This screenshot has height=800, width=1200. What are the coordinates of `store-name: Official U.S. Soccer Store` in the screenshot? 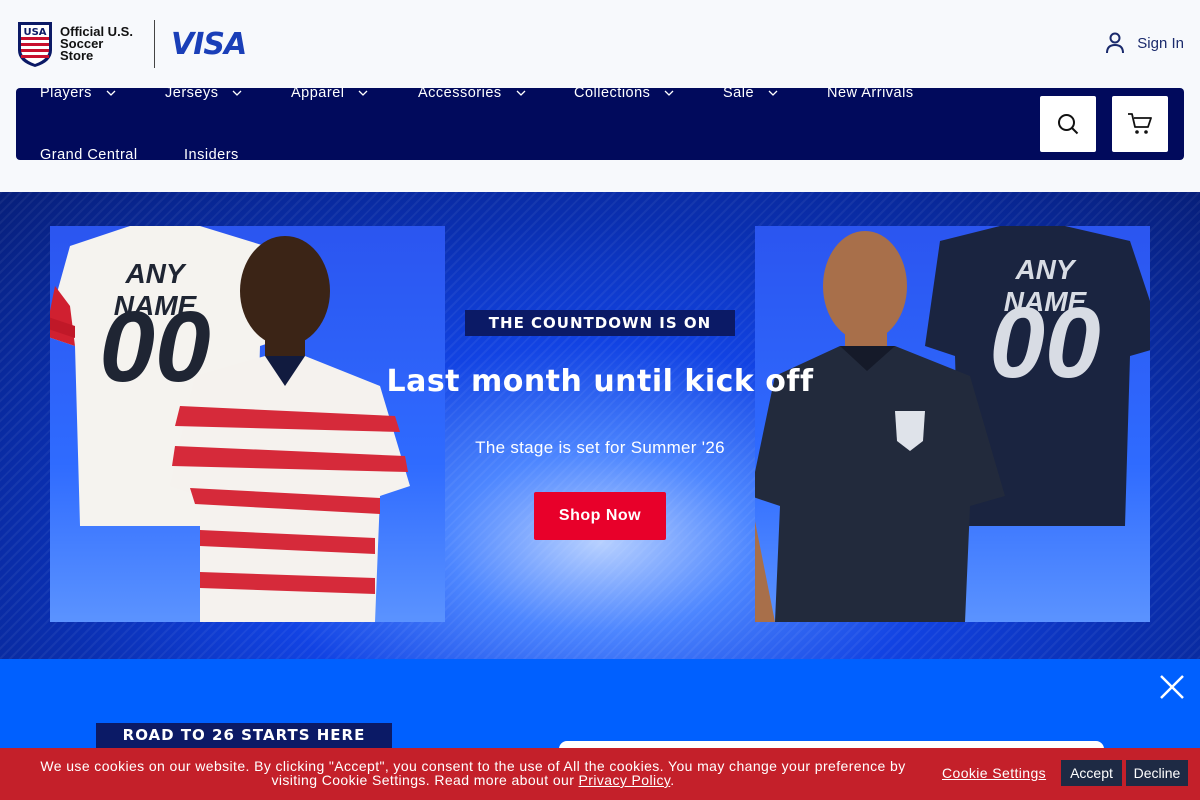 It's located at (96, 43).